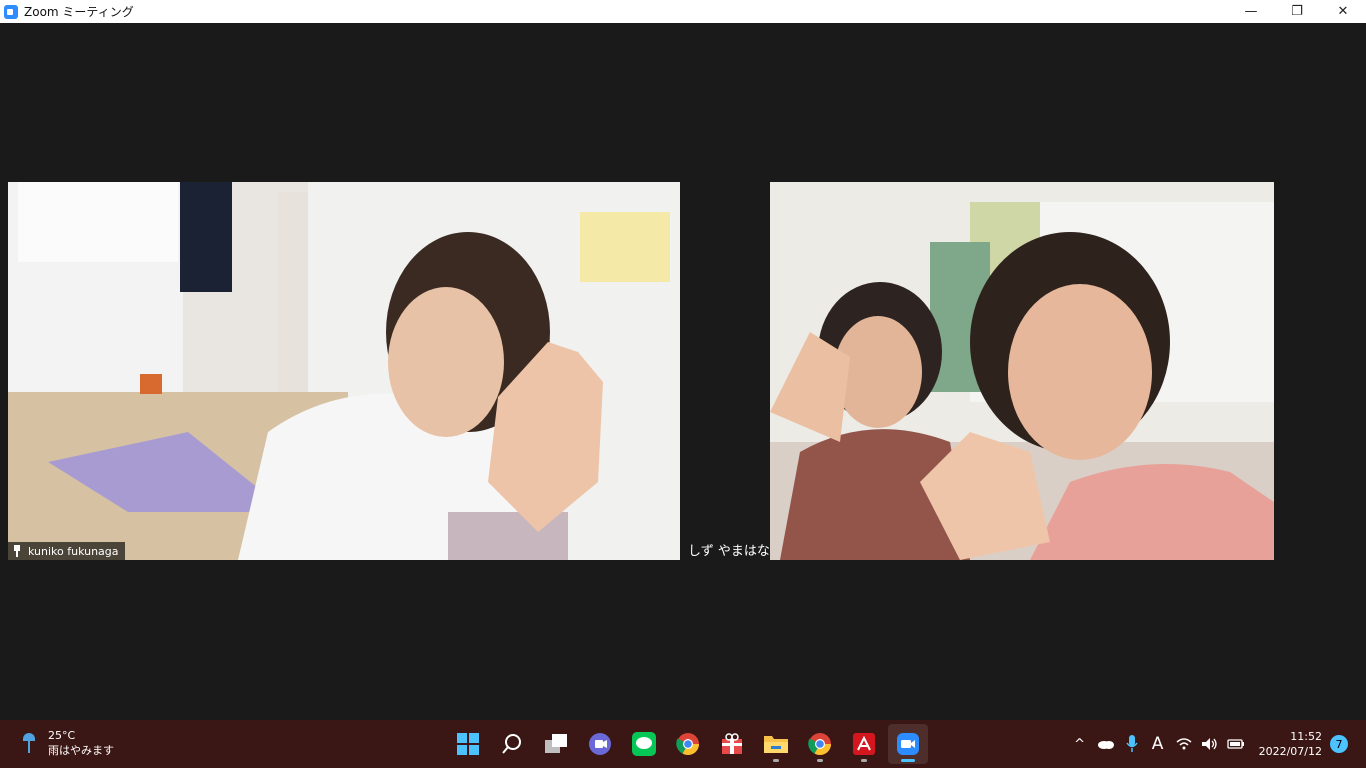 The image size is (1366, 768). I want to click on system-tray: ^ A 11:52 2022/07/12 7, so click(1216, 744).